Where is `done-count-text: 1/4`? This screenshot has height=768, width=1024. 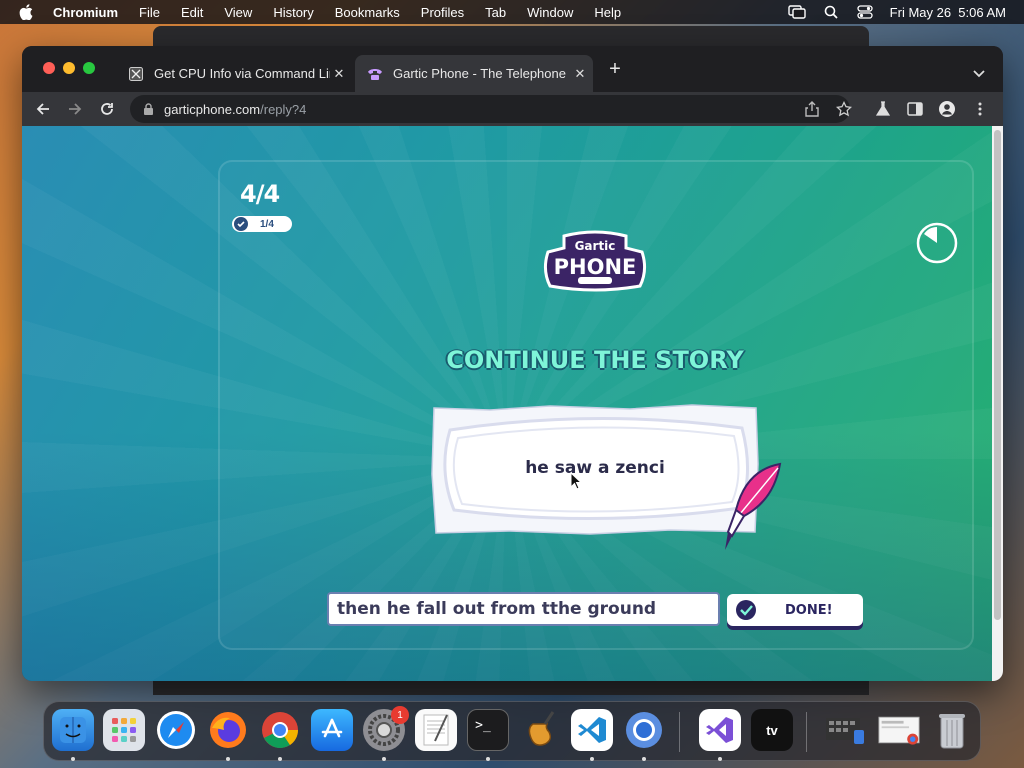 done-count-text: 1/4 is located at coordinates (267, 224).